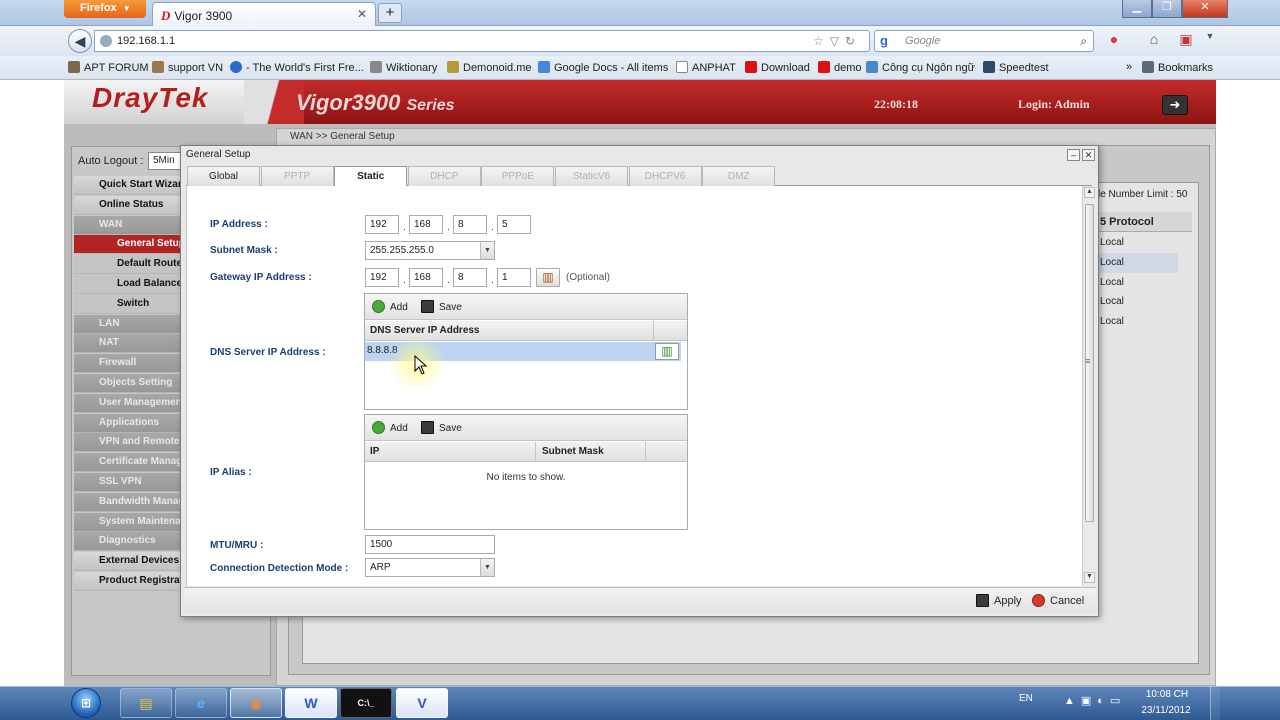 This screenshot has width=1280, height=720. What do you see at coordinates (837, 41) in the screenshot?
I see `url-bar-tools: ☆▽↻` at bounding box center [837, 41].